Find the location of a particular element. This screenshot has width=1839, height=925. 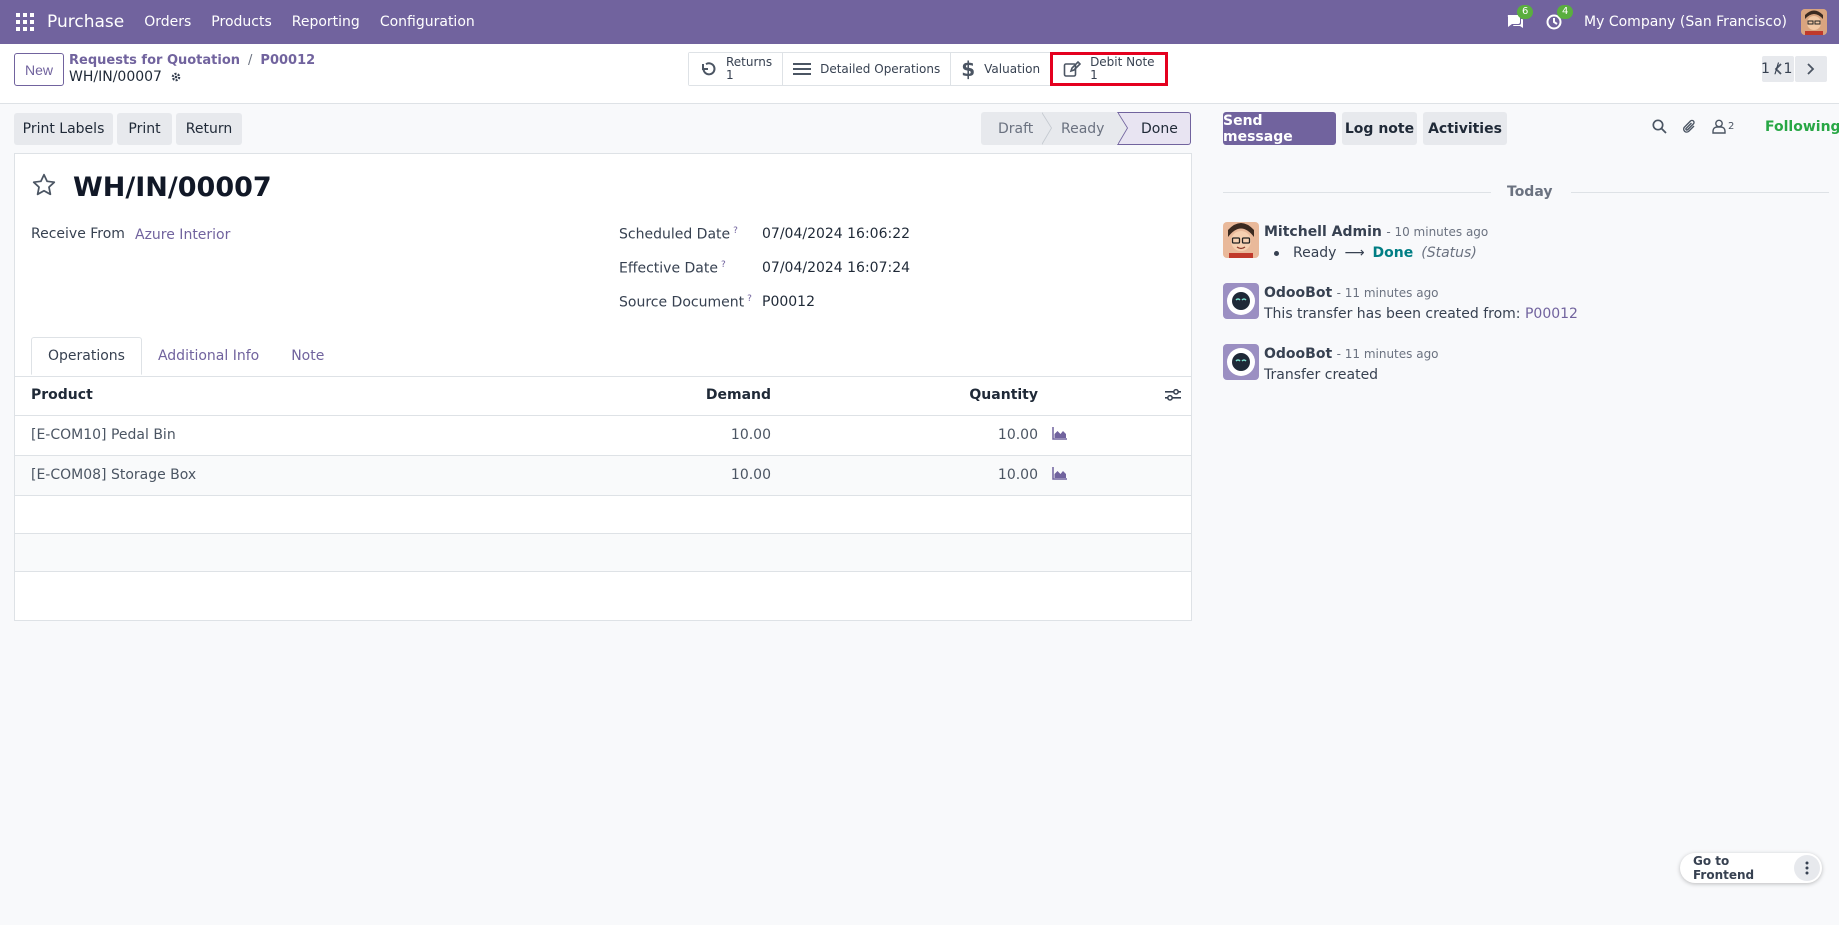

tracking-value: Ready ⟶ Done (Status) is located at coordinates (1381, 253).